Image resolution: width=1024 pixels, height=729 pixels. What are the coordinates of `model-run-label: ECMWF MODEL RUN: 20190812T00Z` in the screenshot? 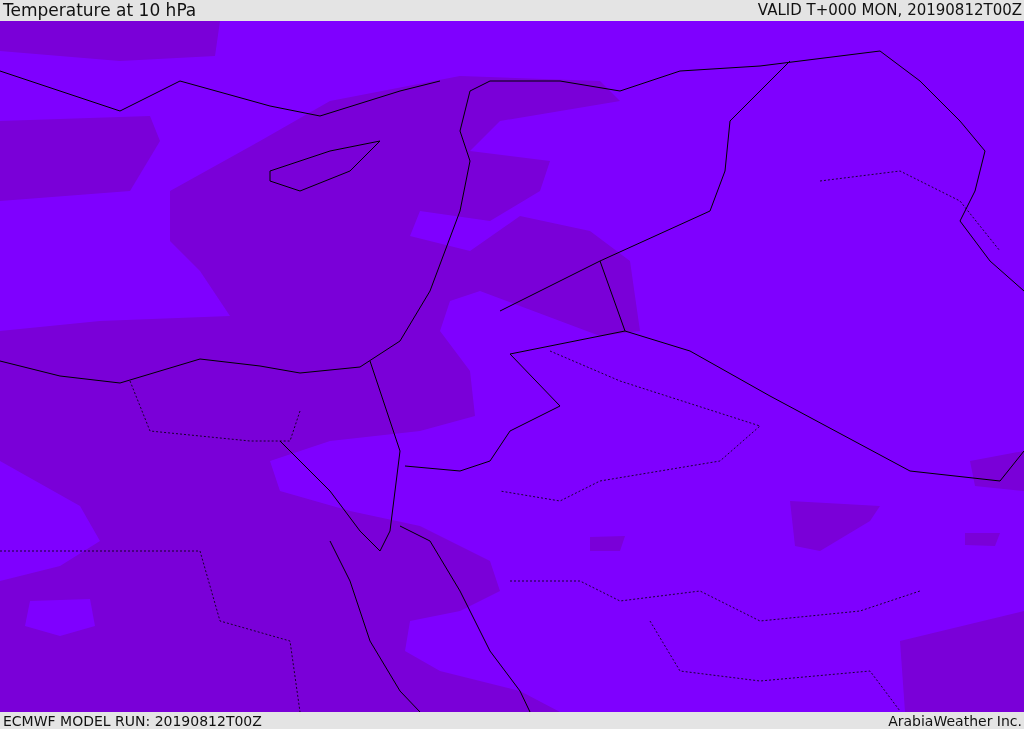 It's located at (132, 720).